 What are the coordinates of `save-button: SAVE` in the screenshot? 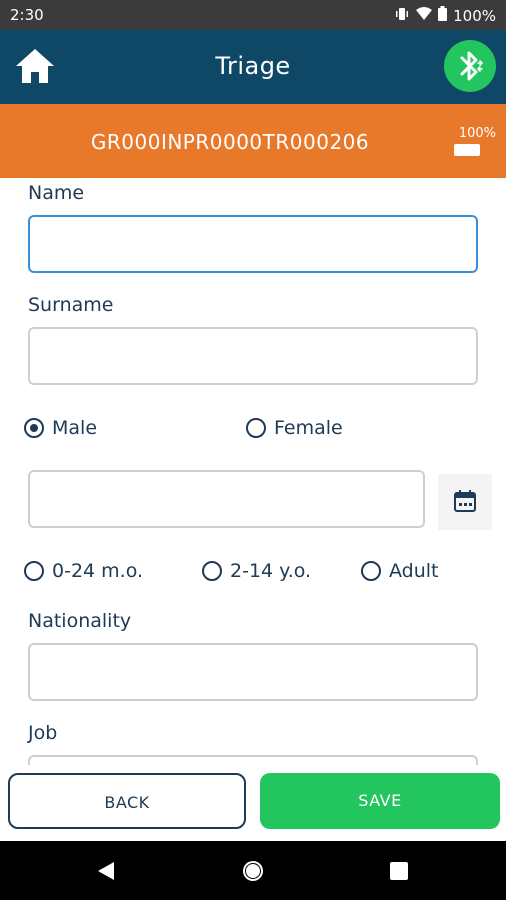 It's located at (380, 801).